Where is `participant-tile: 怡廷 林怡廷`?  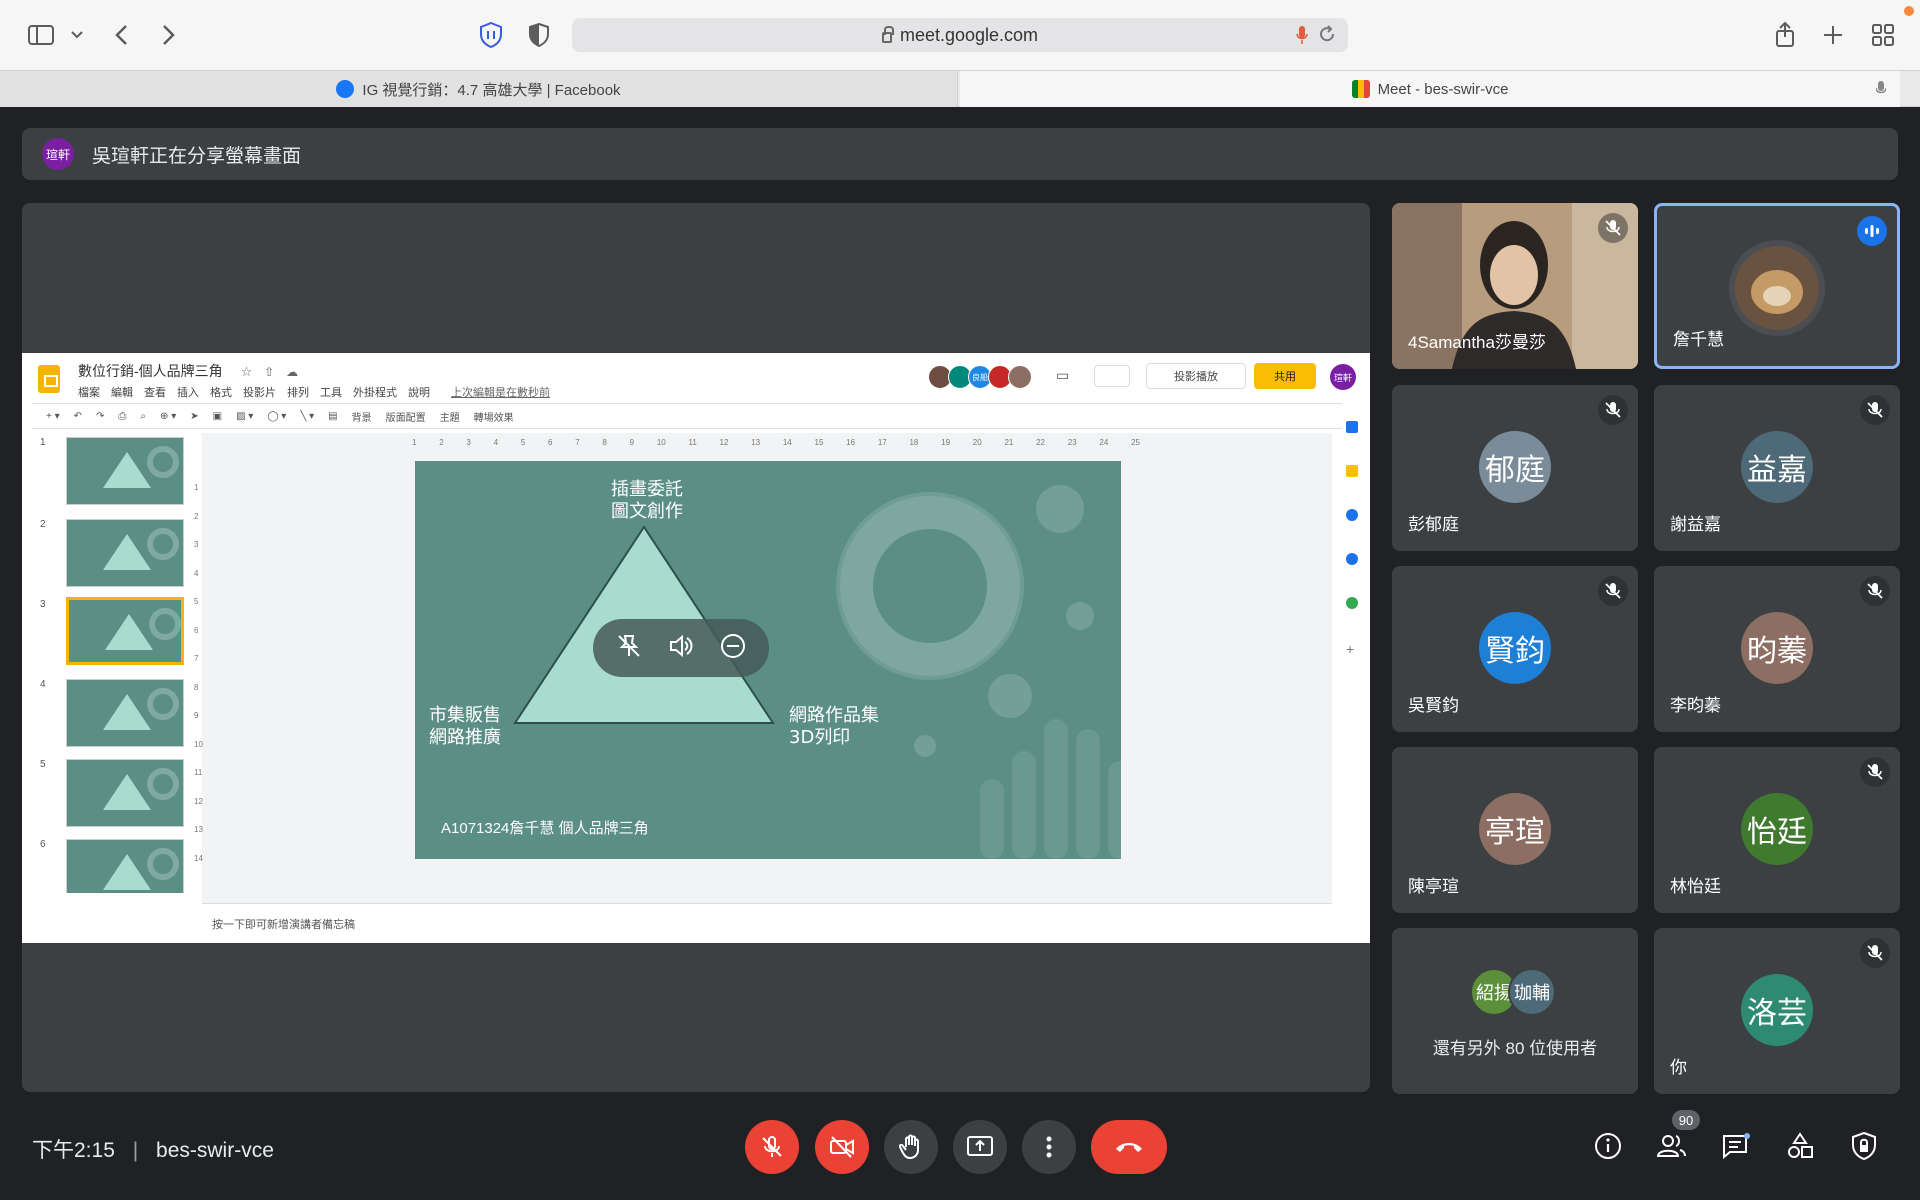 participant-tile: 怡廷 林怡廷 is located at coordinates (1777, 830).